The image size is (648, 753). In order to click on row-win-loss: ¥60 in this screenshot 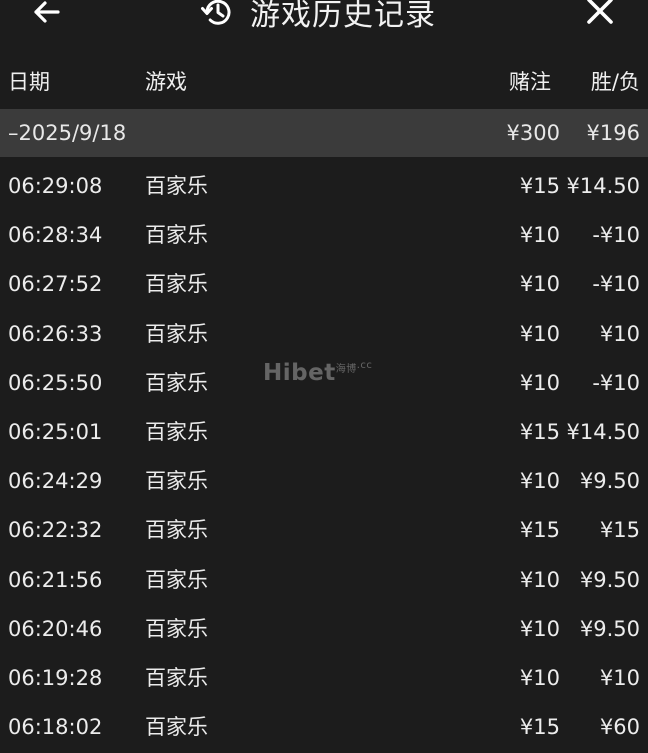, I will do `click(619, 727)`.